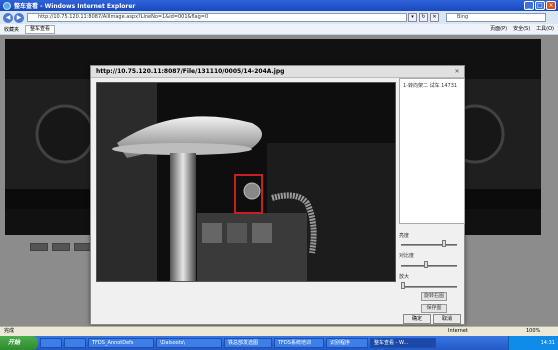 This screenshot has height=350, width=558. I want to click on brightness-label: 亮度, so click(404, 236).